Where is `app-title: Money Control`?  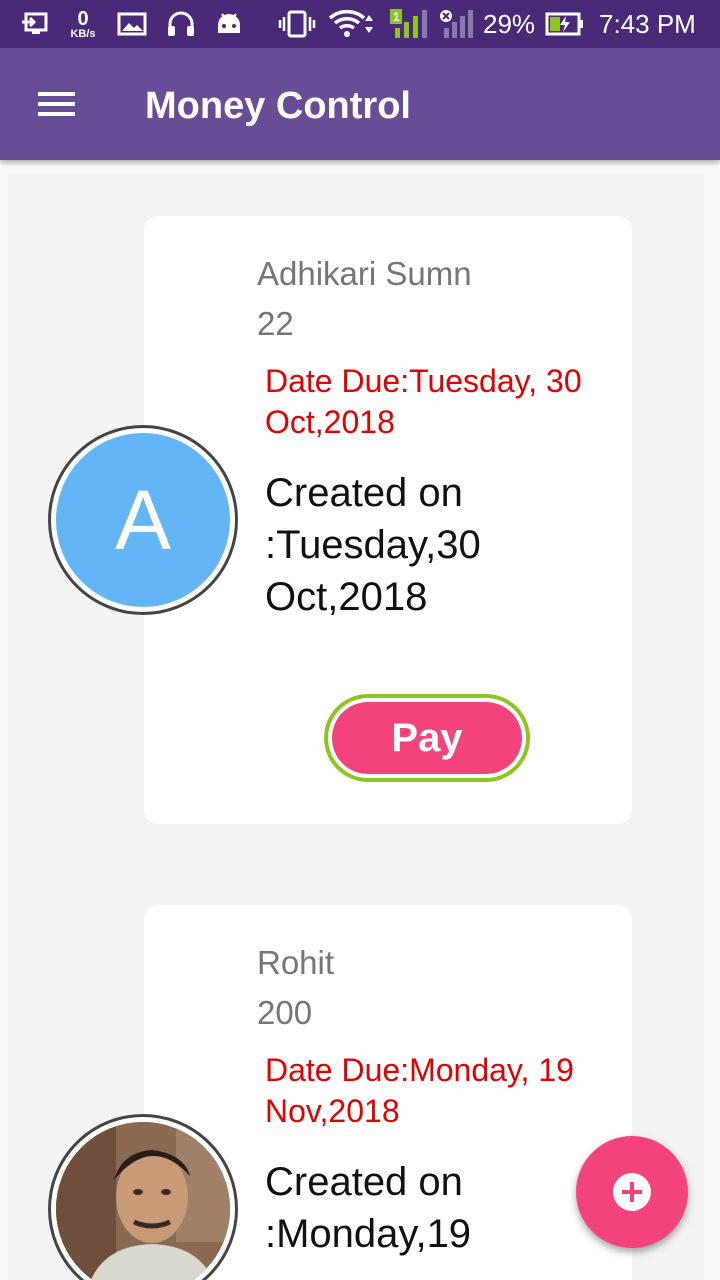 app-title: Money Control is located at coordinates (278, 106).